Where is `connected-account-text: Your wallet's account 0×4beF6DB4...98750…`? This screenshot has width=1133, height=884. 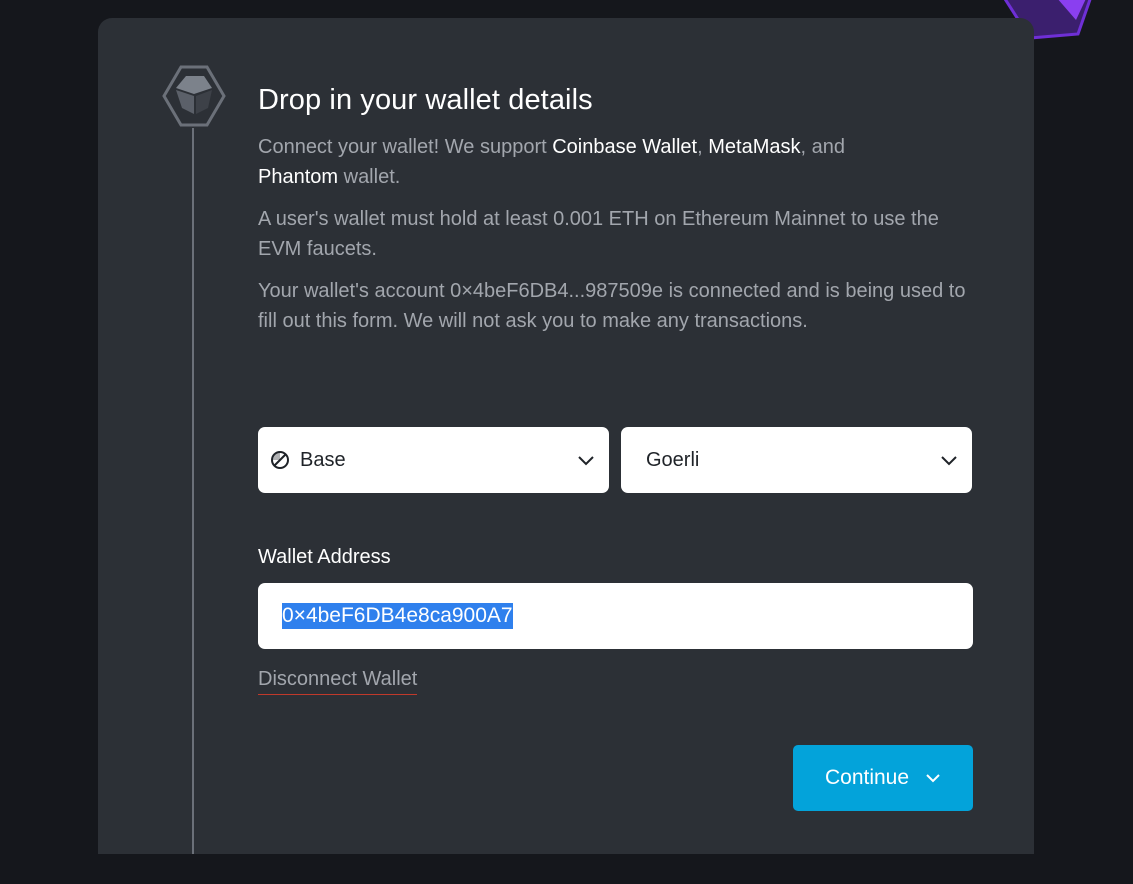 connected-account-text: Your wallet's account 0×4beF6DB4...98750… is located at coordinates (612, 306).